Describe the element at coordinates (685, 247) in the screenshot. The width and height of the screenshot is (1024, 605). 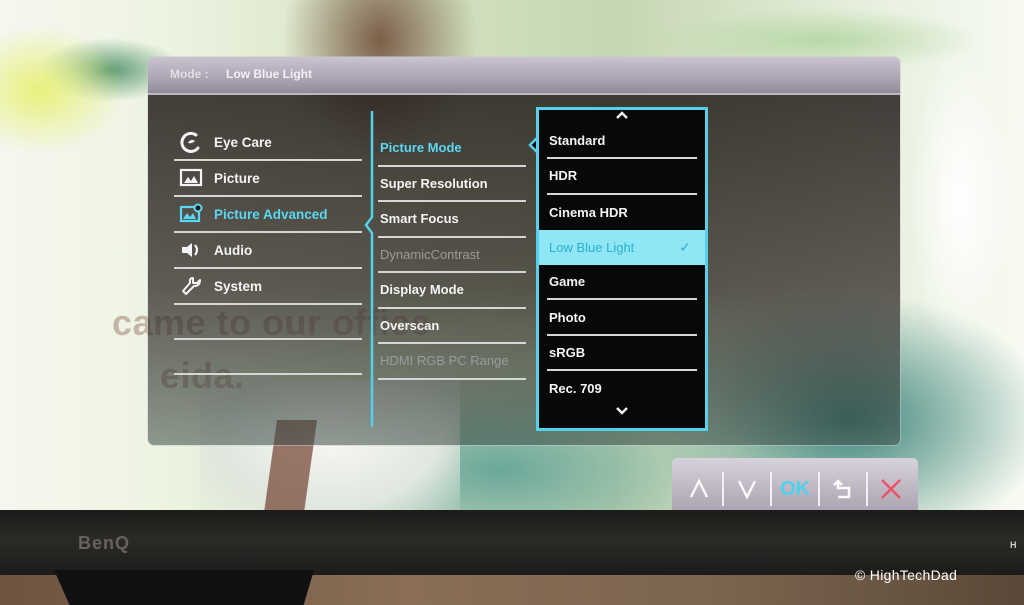
I see `checkmark-icon: ✓` at that location.